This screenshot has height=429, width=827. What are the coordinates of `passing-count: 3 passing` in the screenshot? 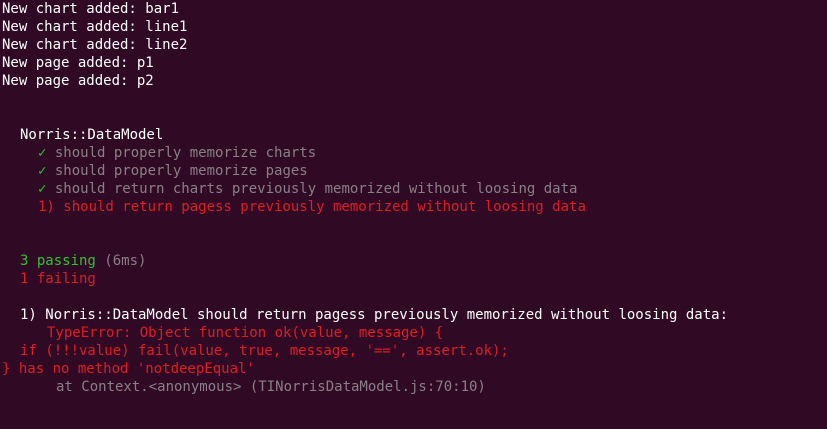 It's located at (58, 261).